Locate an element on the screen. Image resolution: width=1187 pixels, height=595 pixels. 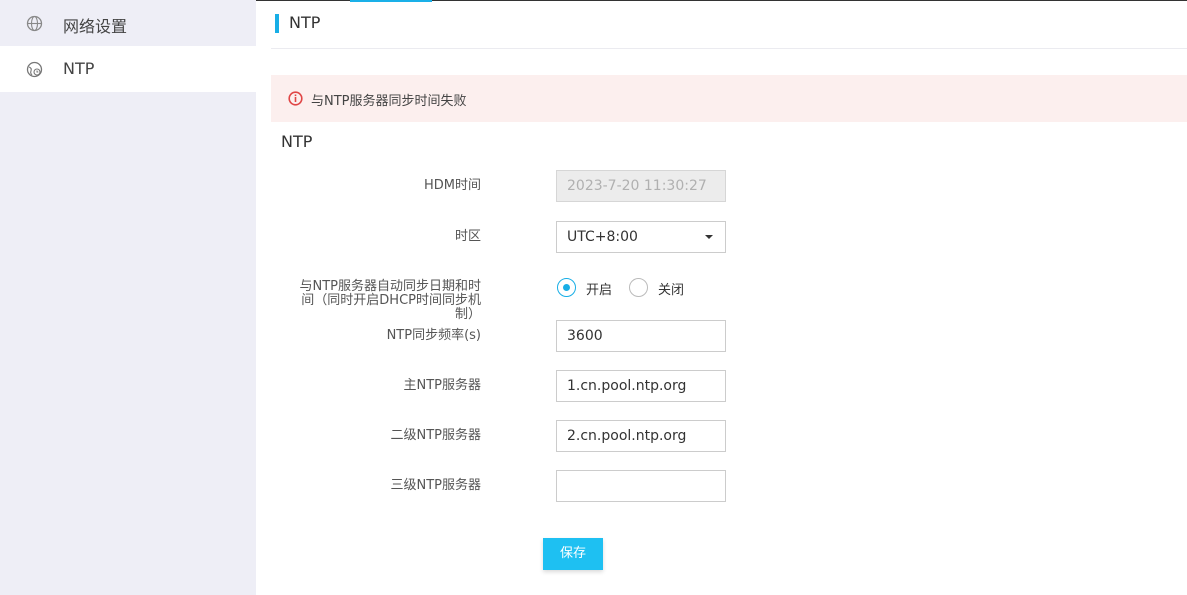
tertiary-ntp-label: 三级NTP服务器 is located at coordinates (435, 485).